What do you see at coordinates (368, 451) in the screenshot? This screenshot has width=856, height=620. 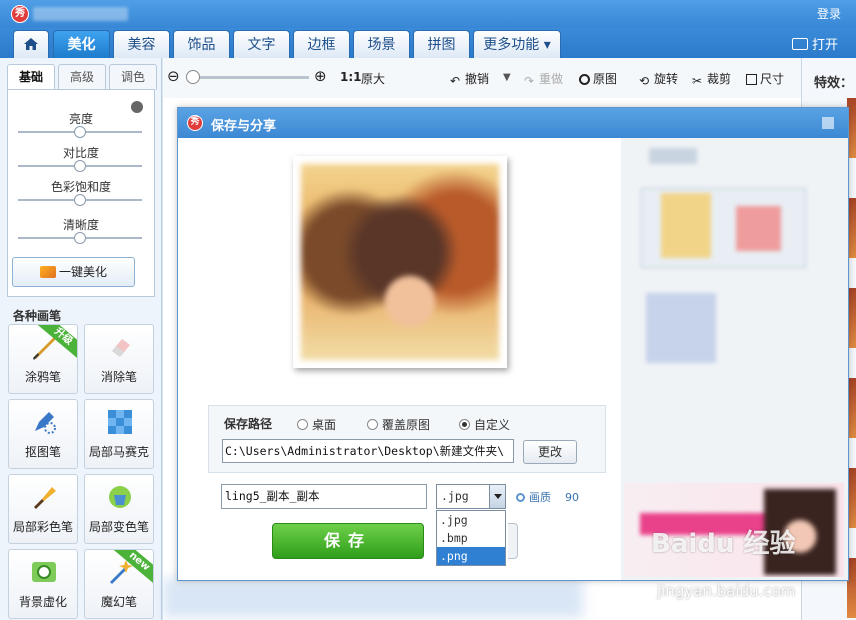 I see `save-path-input: C:\Users\Administrator\Desktop\新建文件夹\` at bounding box center [368, 451].